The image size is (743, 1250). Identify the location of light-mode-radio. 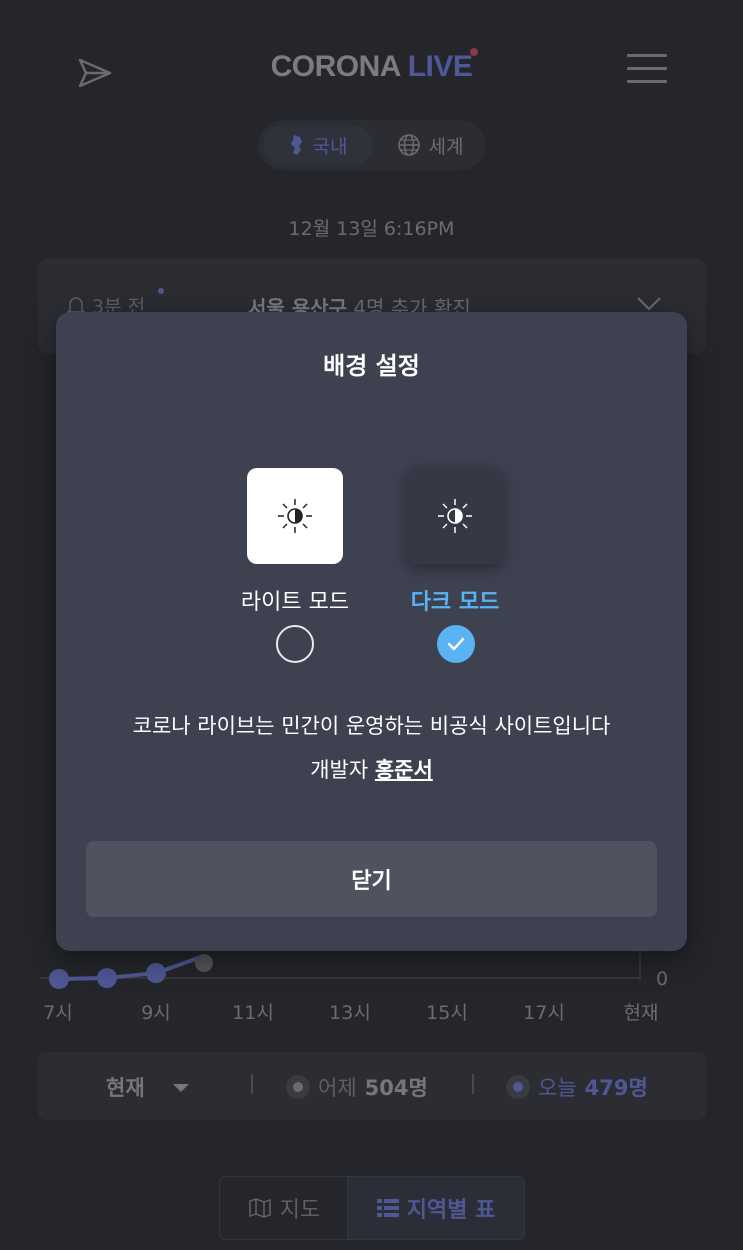
(295, 644).